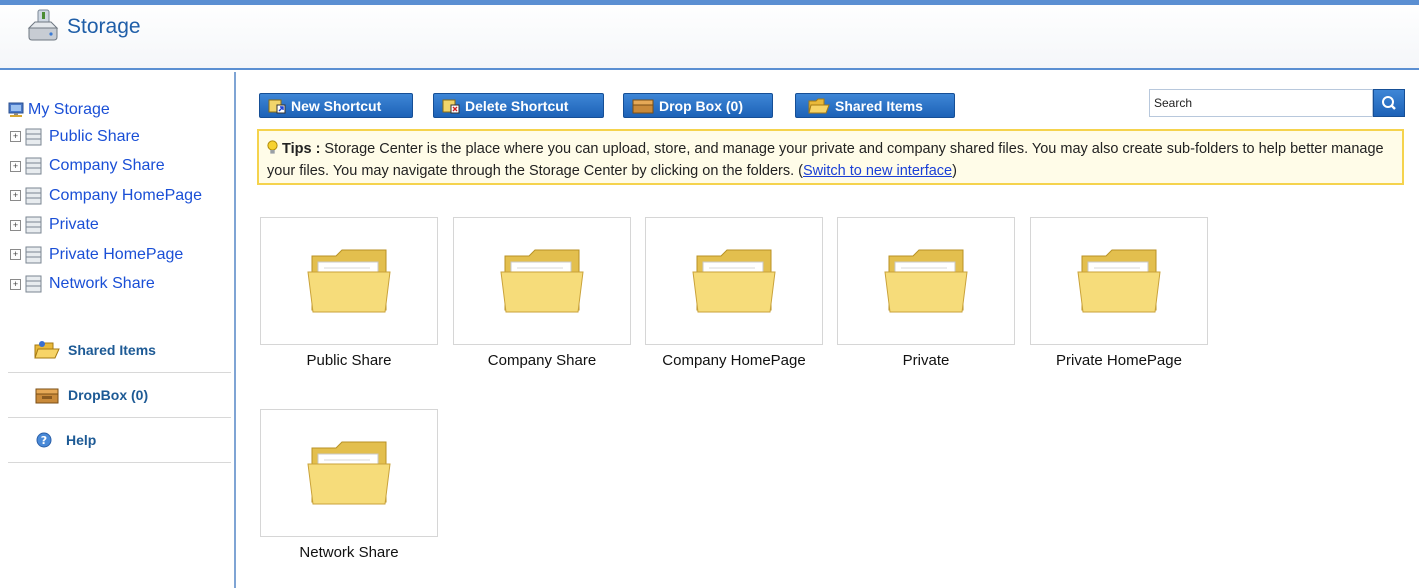 The image size is (1419, 588). I want to click on lightbulb-icon, so click(272, 147).